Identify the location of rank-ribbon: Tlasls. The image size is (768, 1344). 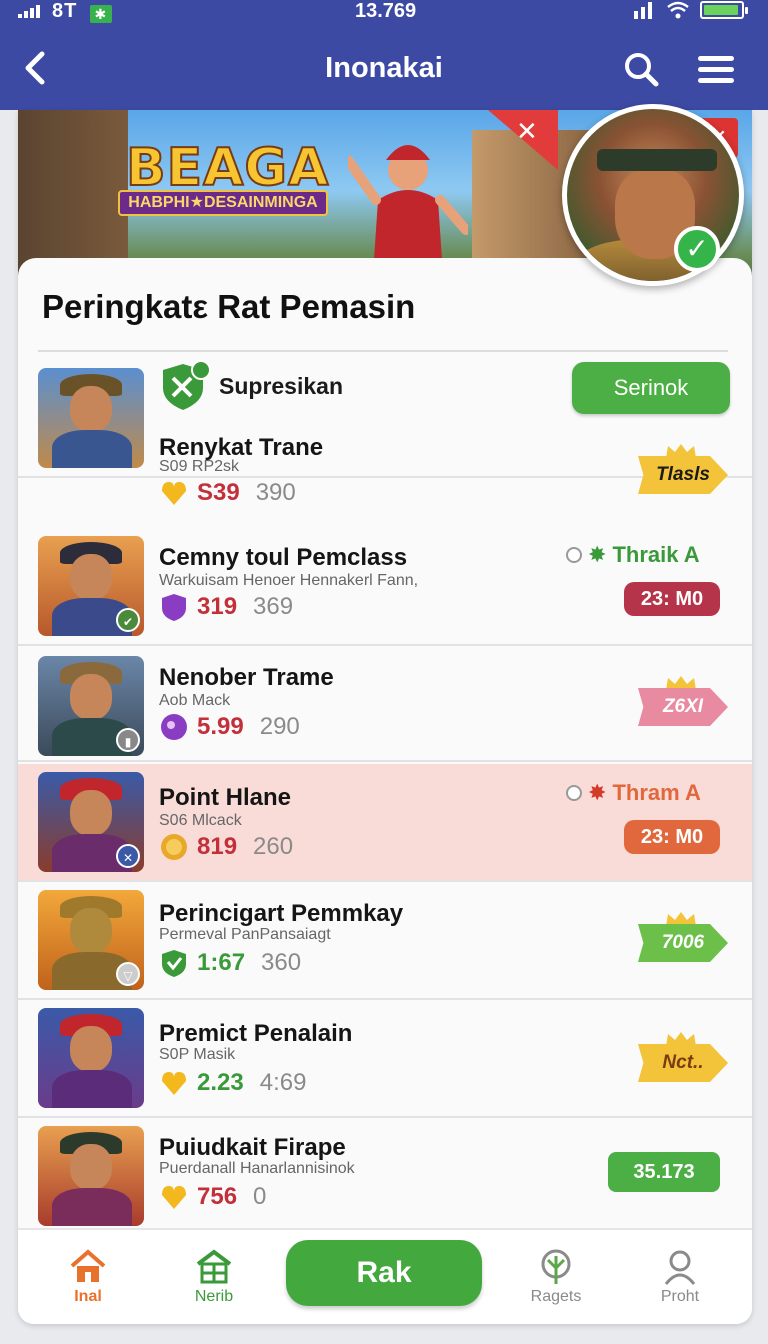
(683, 472).